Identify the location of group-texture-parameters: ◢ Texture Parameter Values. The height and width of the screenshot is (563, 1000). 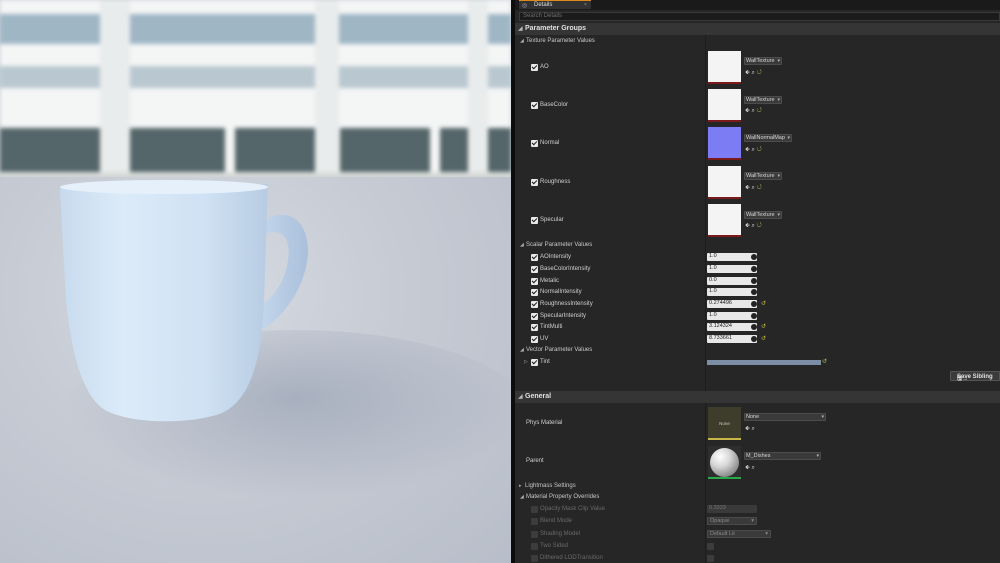
(757, 42).